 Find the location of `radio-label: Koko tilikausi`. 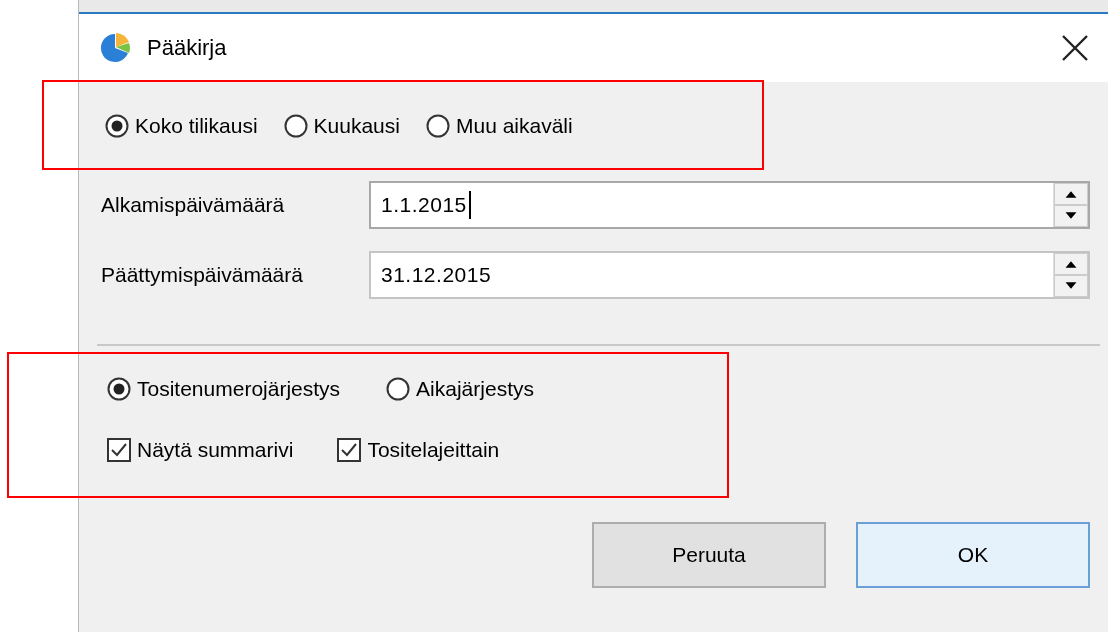

radio-label: Koko tilikausi is located at coordinates (196, 126).